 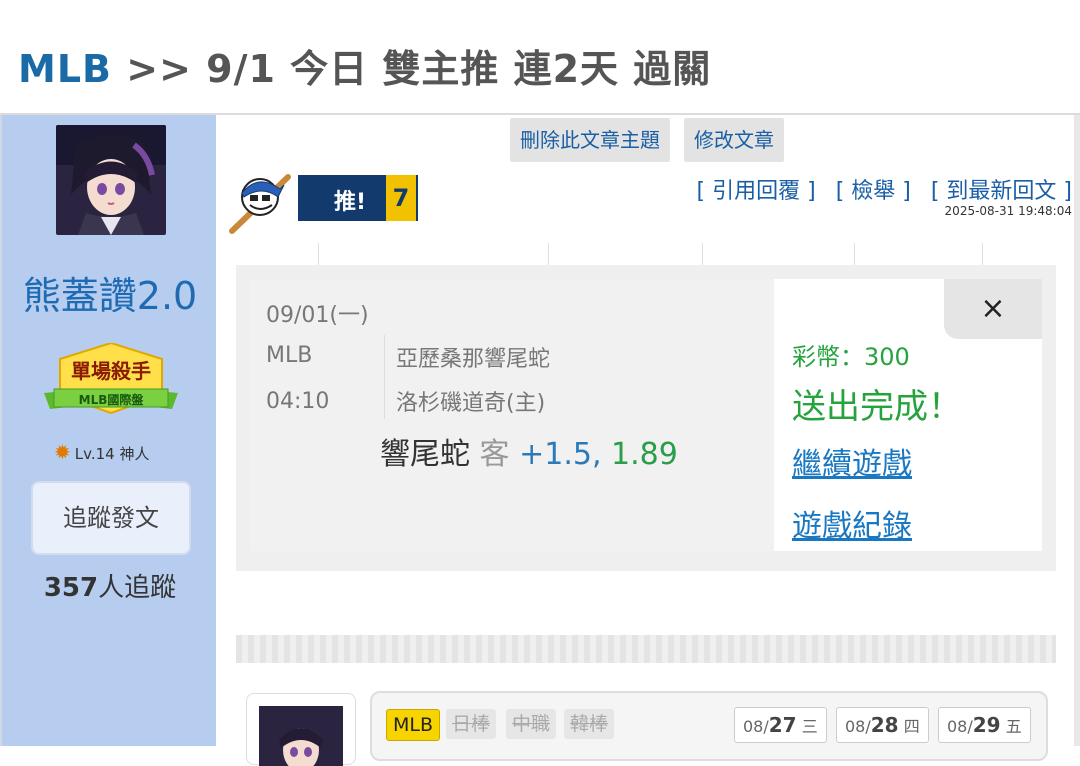 I want to click on push-button: 推! 7, so click(x=323, y=203).